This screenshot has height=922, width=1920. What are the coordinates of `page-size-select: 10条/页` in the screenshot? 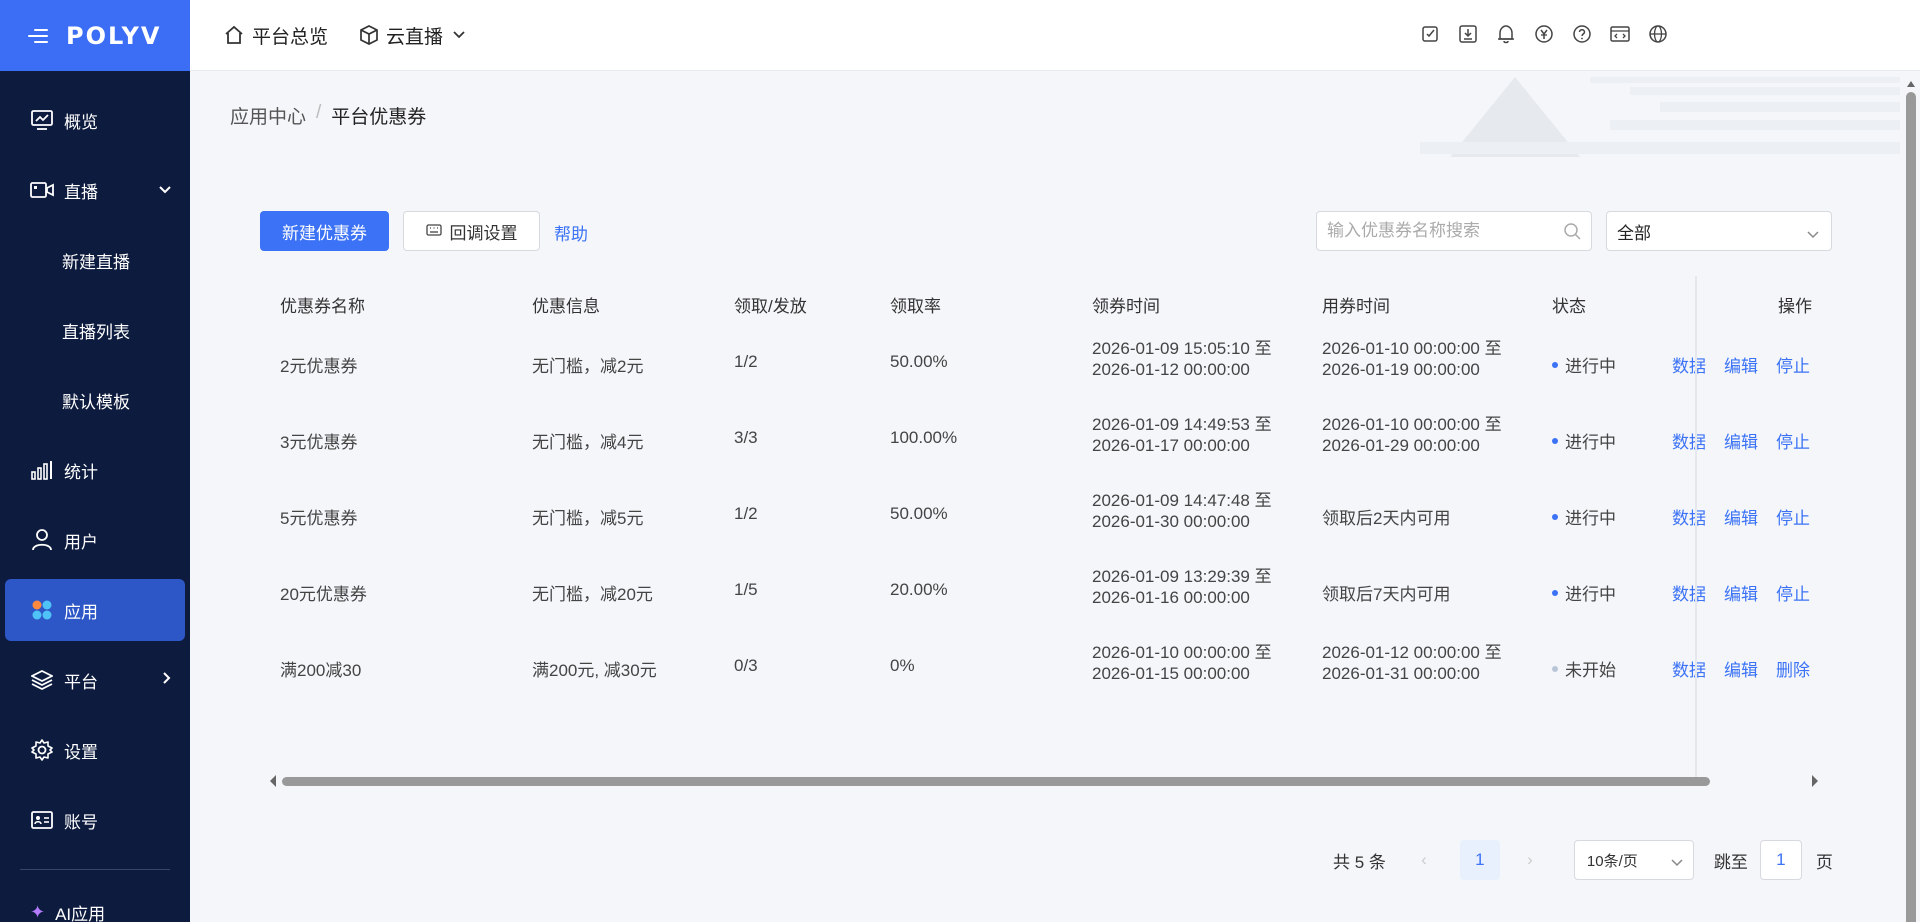 It's located at (1633, 860).